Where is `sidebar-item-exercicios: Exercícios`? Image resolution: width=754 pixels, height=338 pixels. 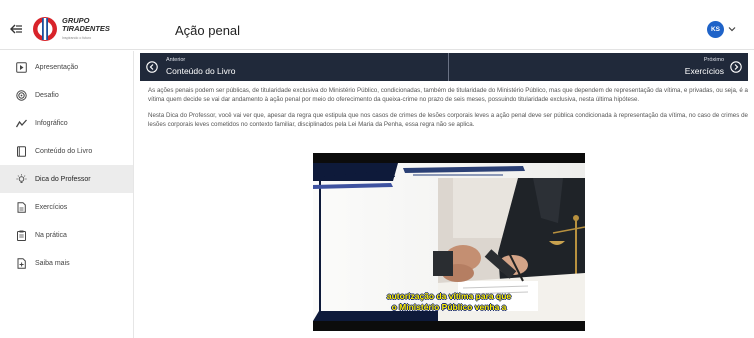 sidebar-item-exercicios: Exercícios is located at coordinates (66, 207).